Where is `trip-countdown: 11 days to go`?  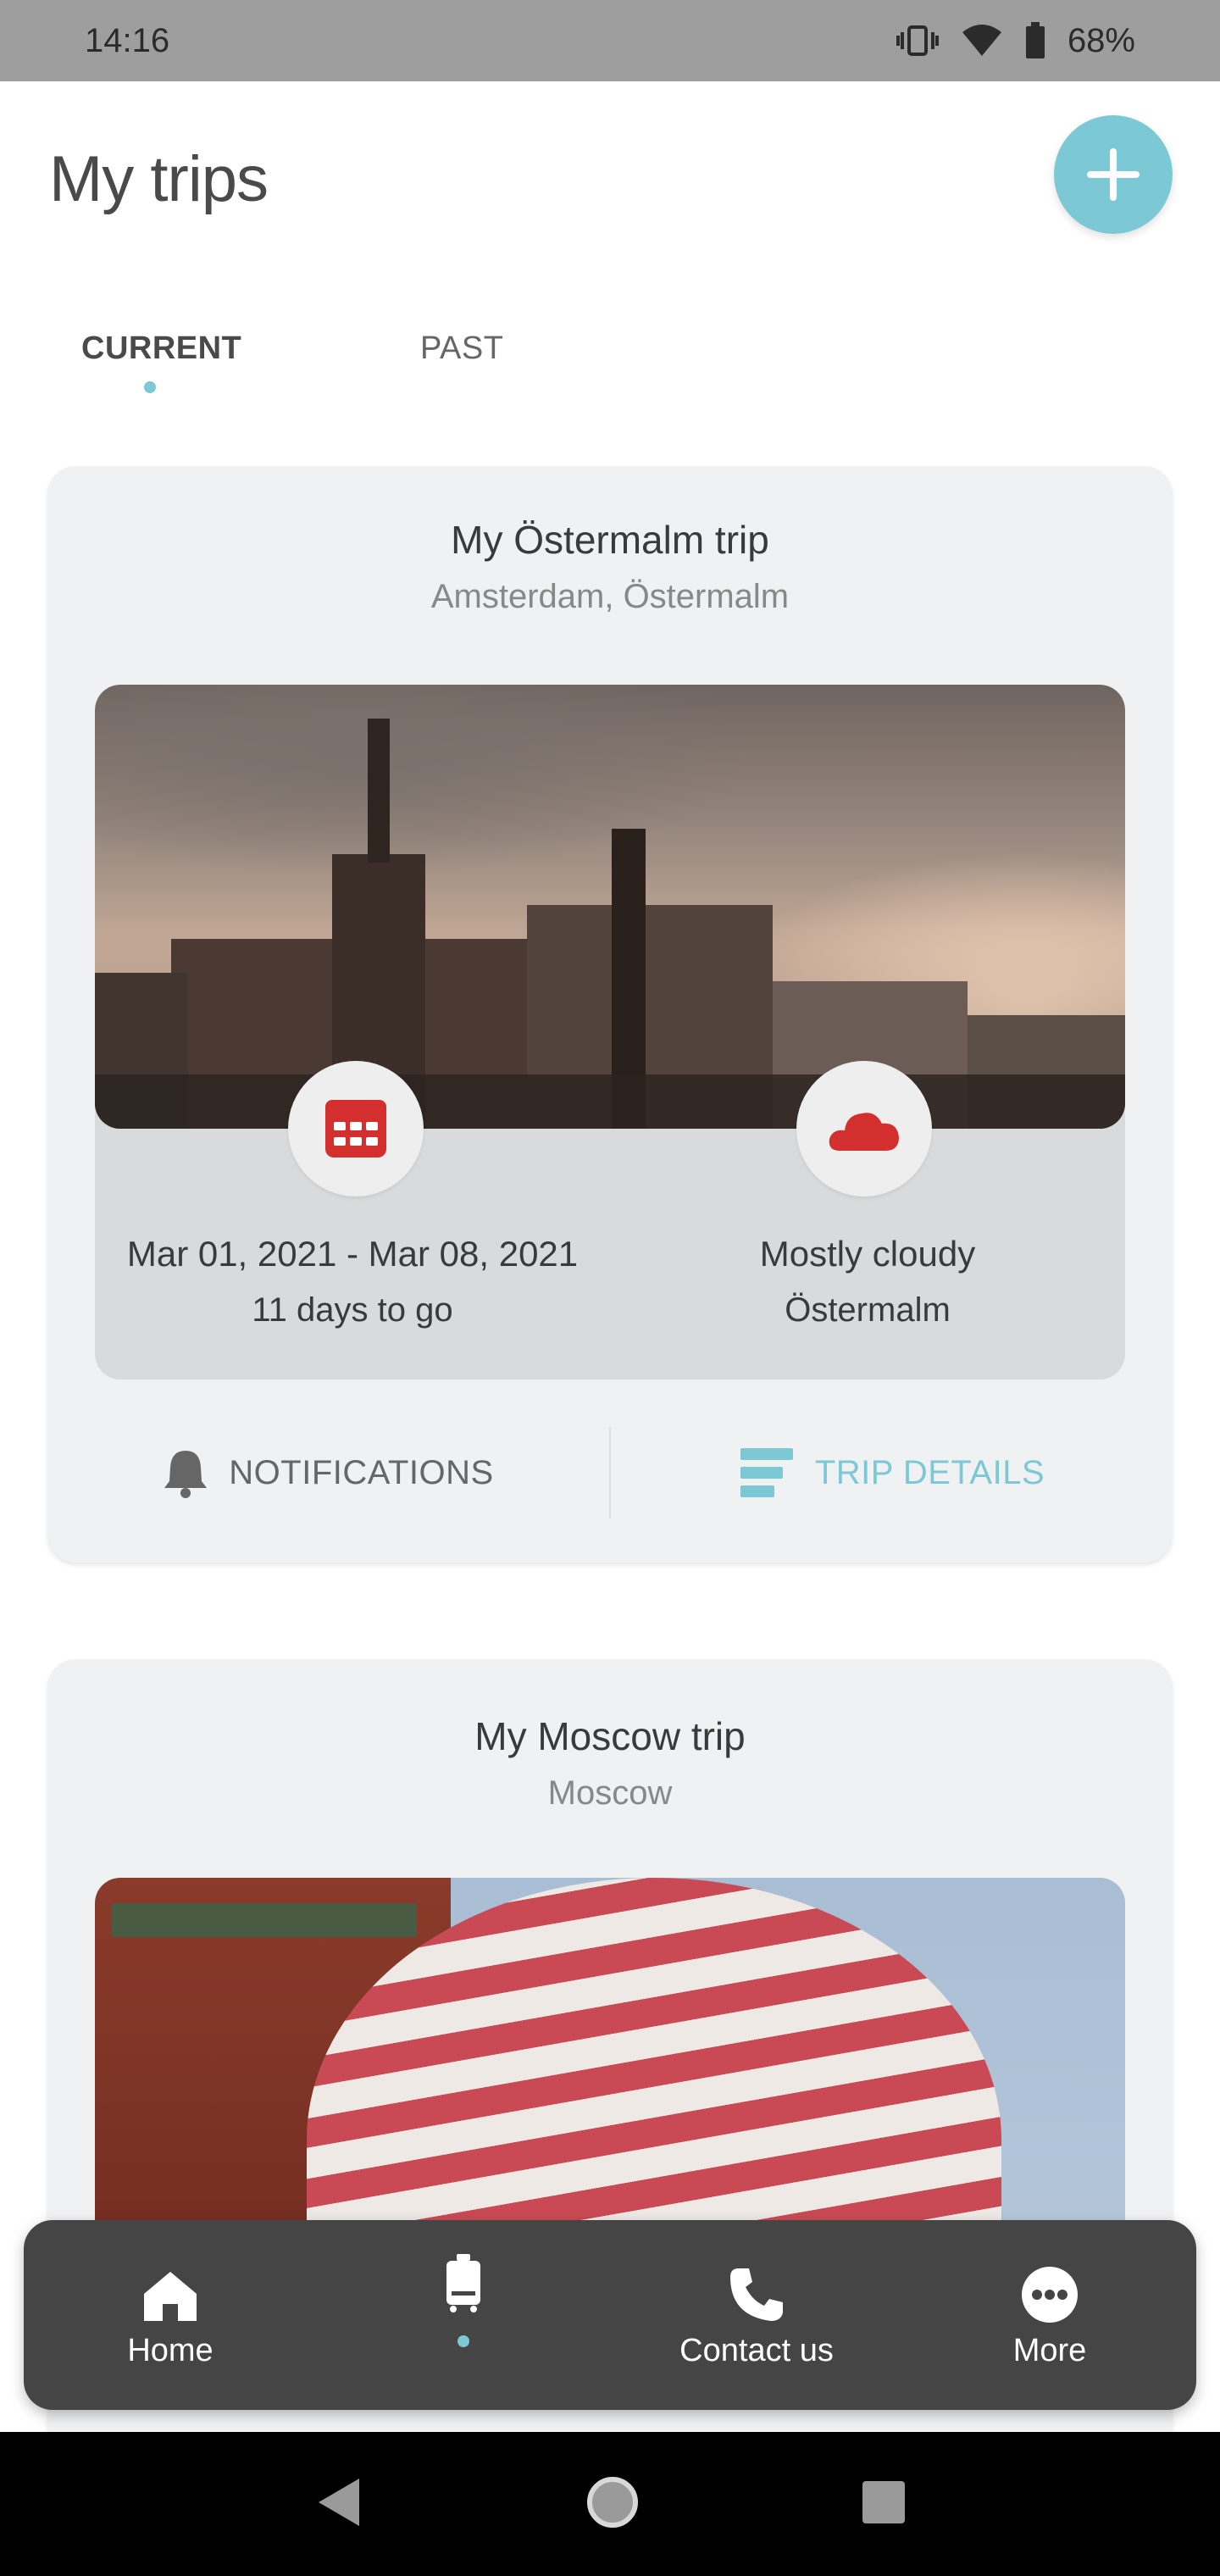 trip-countdown: 11 days to go is located at coordinates (352, 1310).